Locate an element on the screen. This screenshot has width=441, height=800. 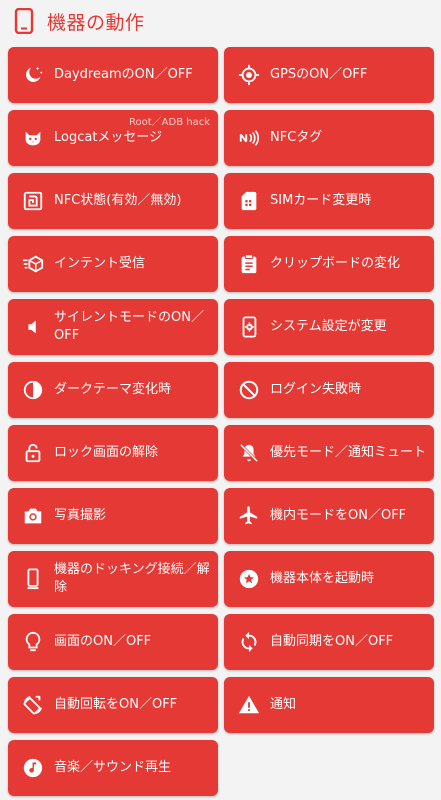
tile-gps: GPSのON／OFF is located at coordinates (329, 75).